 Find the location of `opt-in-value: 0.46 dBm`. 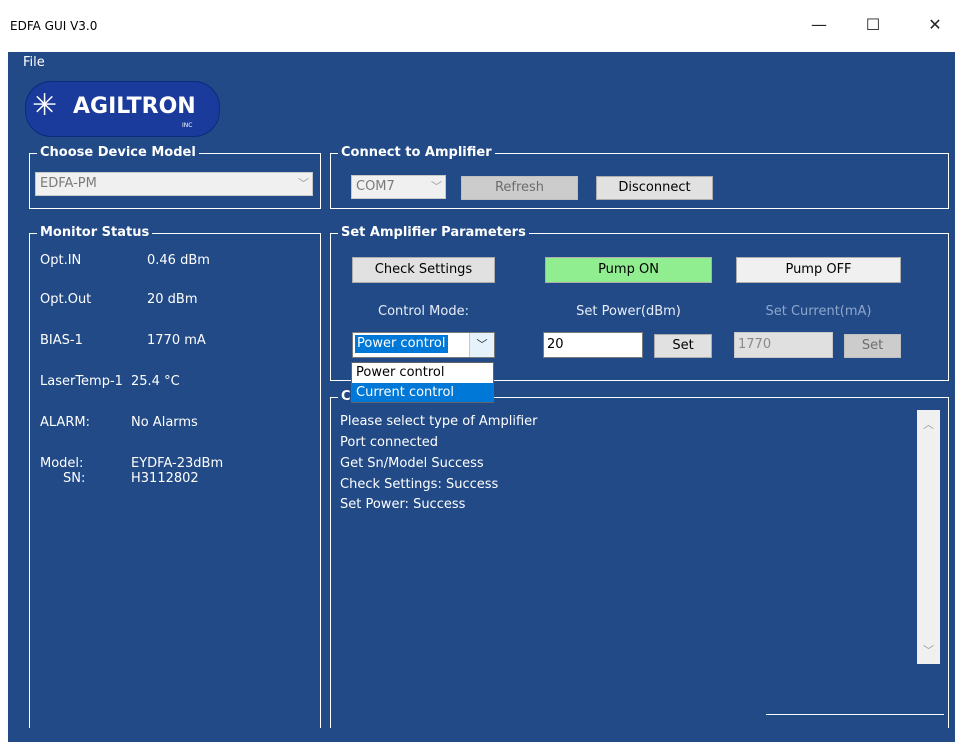

opt-in-value: 0.46 dBm is located at coordinates (178, 260).